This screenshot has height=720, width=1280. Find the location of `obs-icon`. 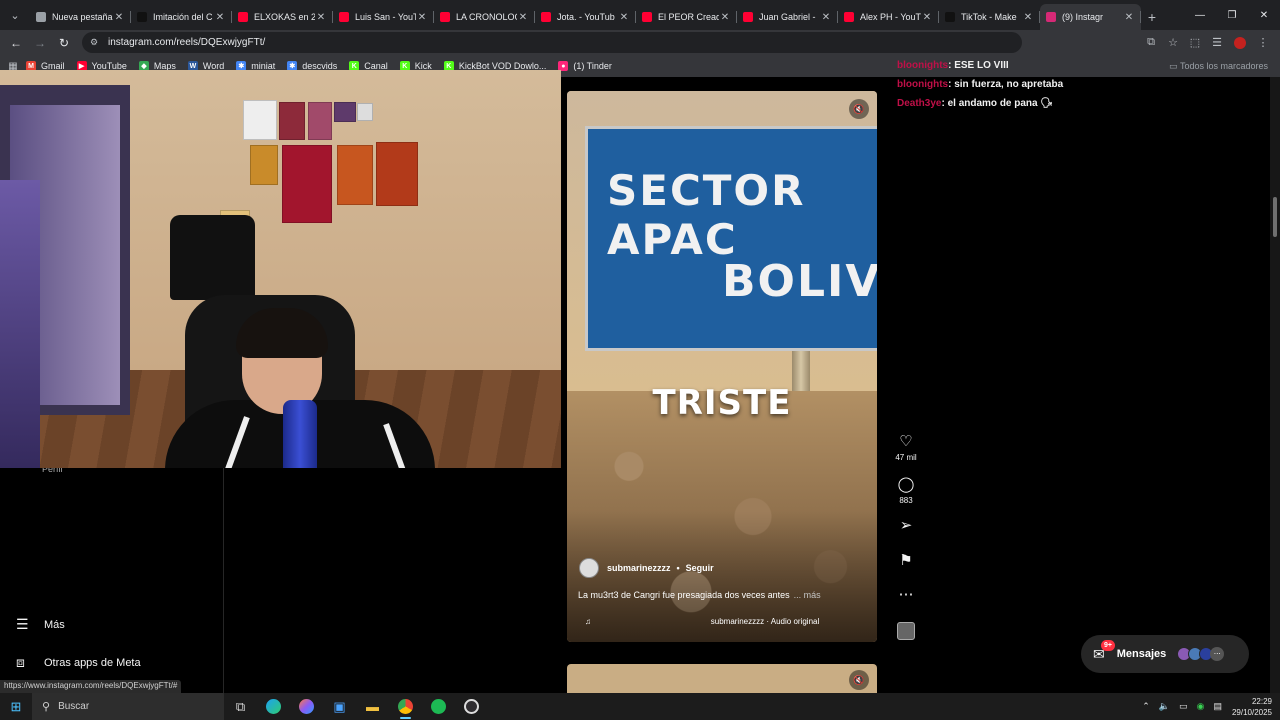

obs-icon is located at coordinates (471, 706).